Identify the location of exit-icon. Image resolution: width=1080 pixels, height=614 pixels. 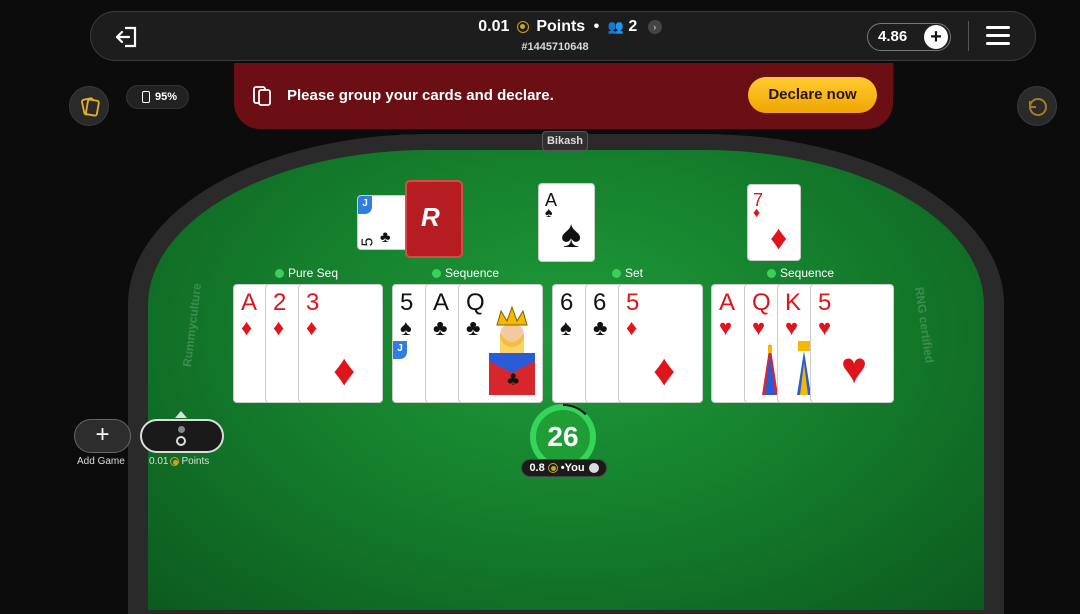
(127, 37).